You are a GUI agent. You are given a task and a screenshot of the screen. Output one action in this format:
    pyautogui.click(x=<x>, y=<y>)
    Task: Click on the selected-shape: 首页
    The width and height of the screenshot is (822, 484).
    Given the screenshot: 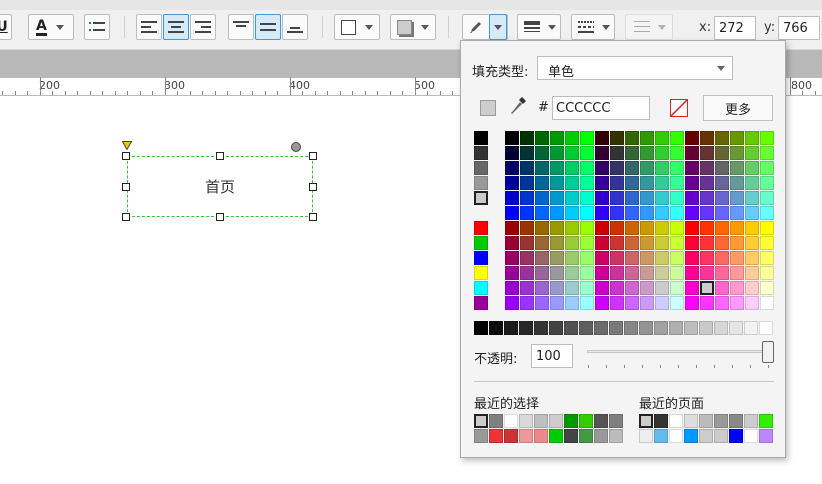 What is the action you would take?
    pyautogui.click(x=220, y=186)
    